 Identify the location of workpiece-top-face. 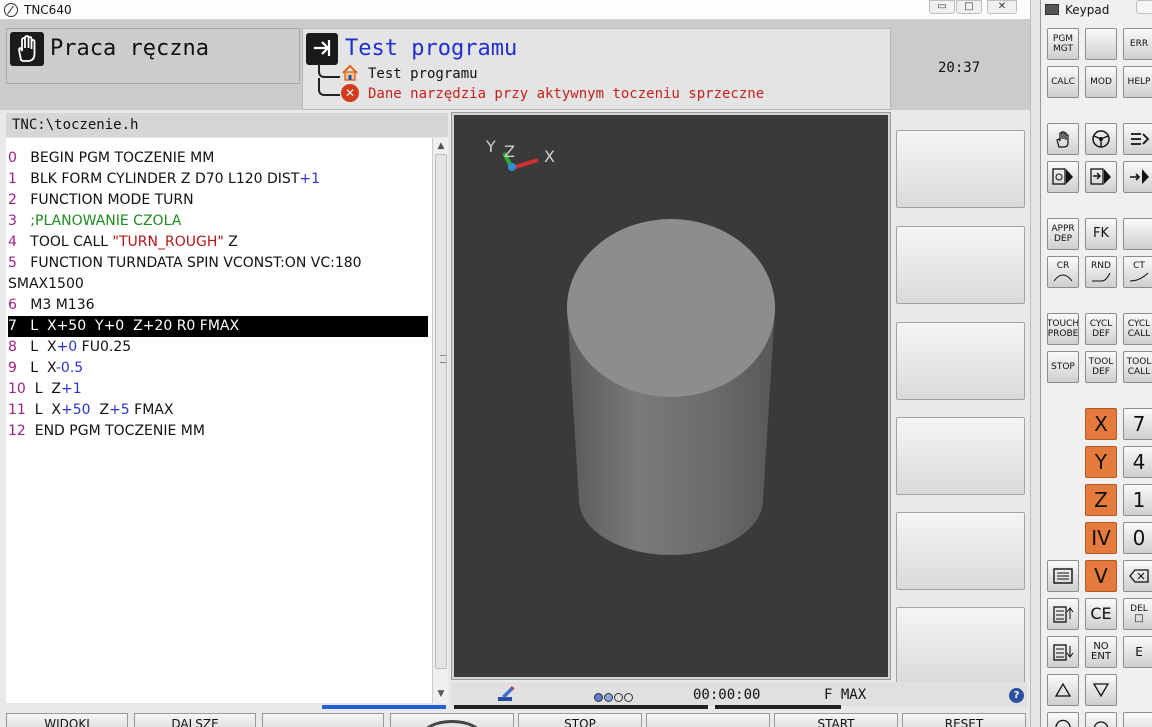
(671, 308).